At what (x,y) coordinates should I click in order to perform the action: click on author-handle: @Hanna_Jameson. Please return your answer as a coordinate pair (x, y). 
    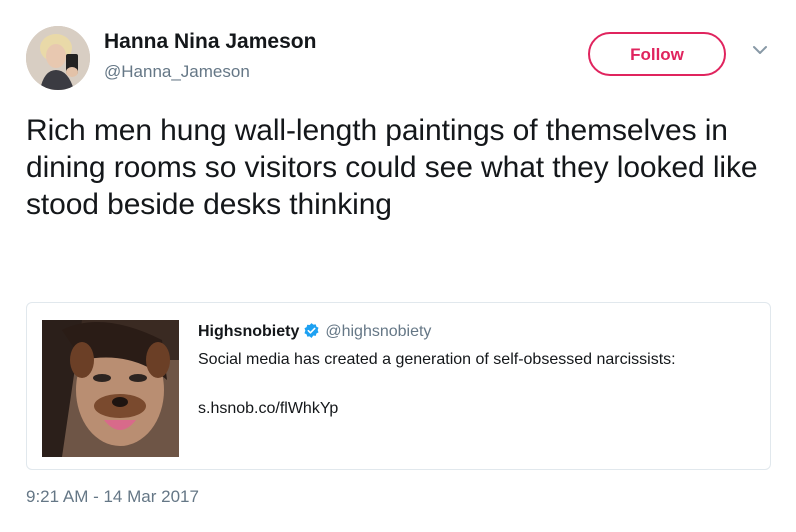
    Looking at the image, I should click on (177, 72).